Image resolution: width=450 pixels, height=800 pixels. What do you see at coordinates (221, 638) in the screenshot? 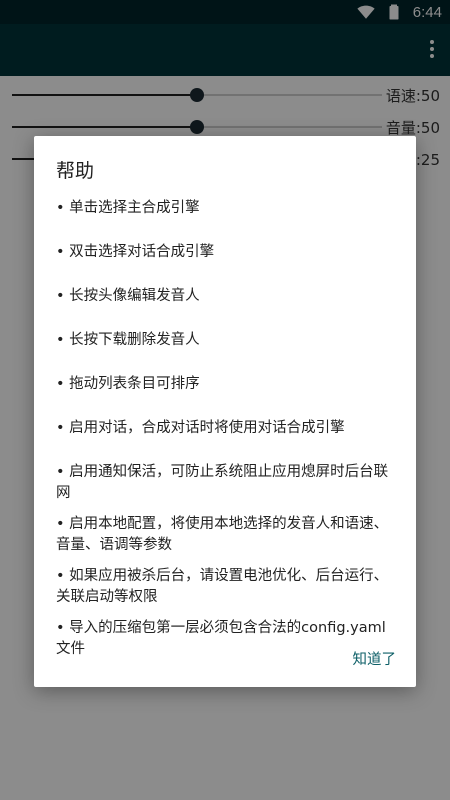
I see `tip-item: • 导入的压缩包第一层必须包含合法的config.yaml文件` at bounding box center [221, 638].